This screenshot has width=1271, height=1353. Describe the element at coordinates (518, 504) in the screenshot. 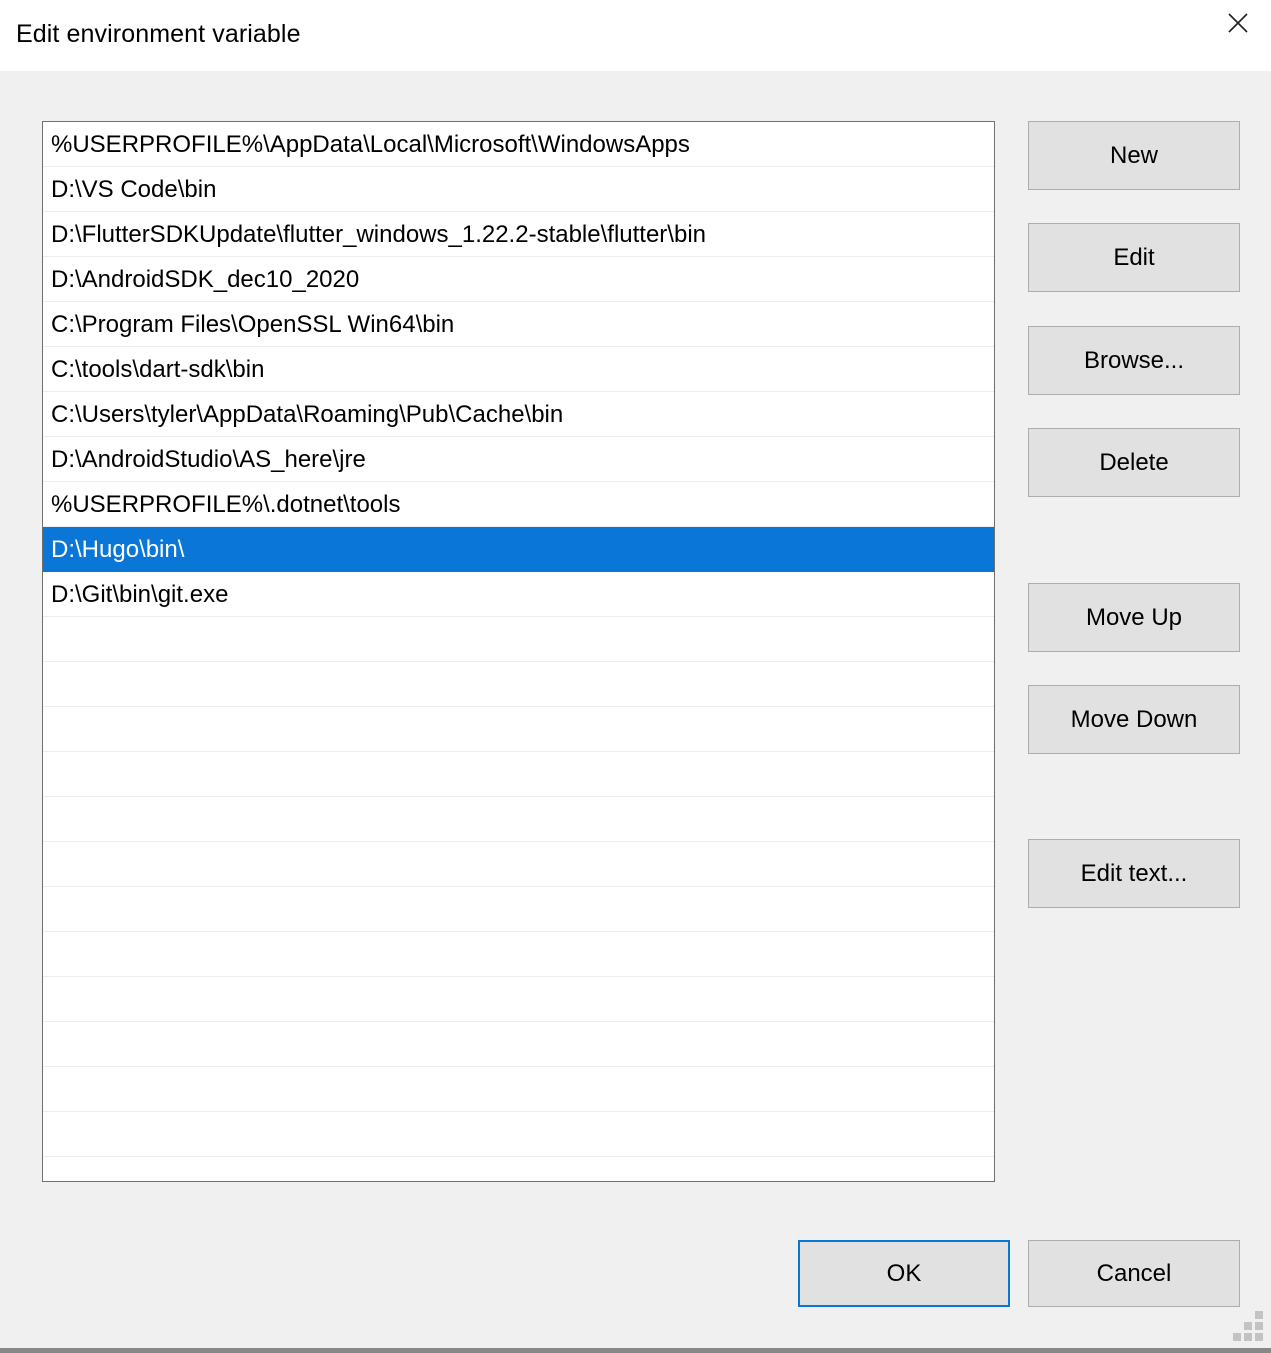

I see `list-item: %USERPROFILE%\.dotnet\tools` at that location.